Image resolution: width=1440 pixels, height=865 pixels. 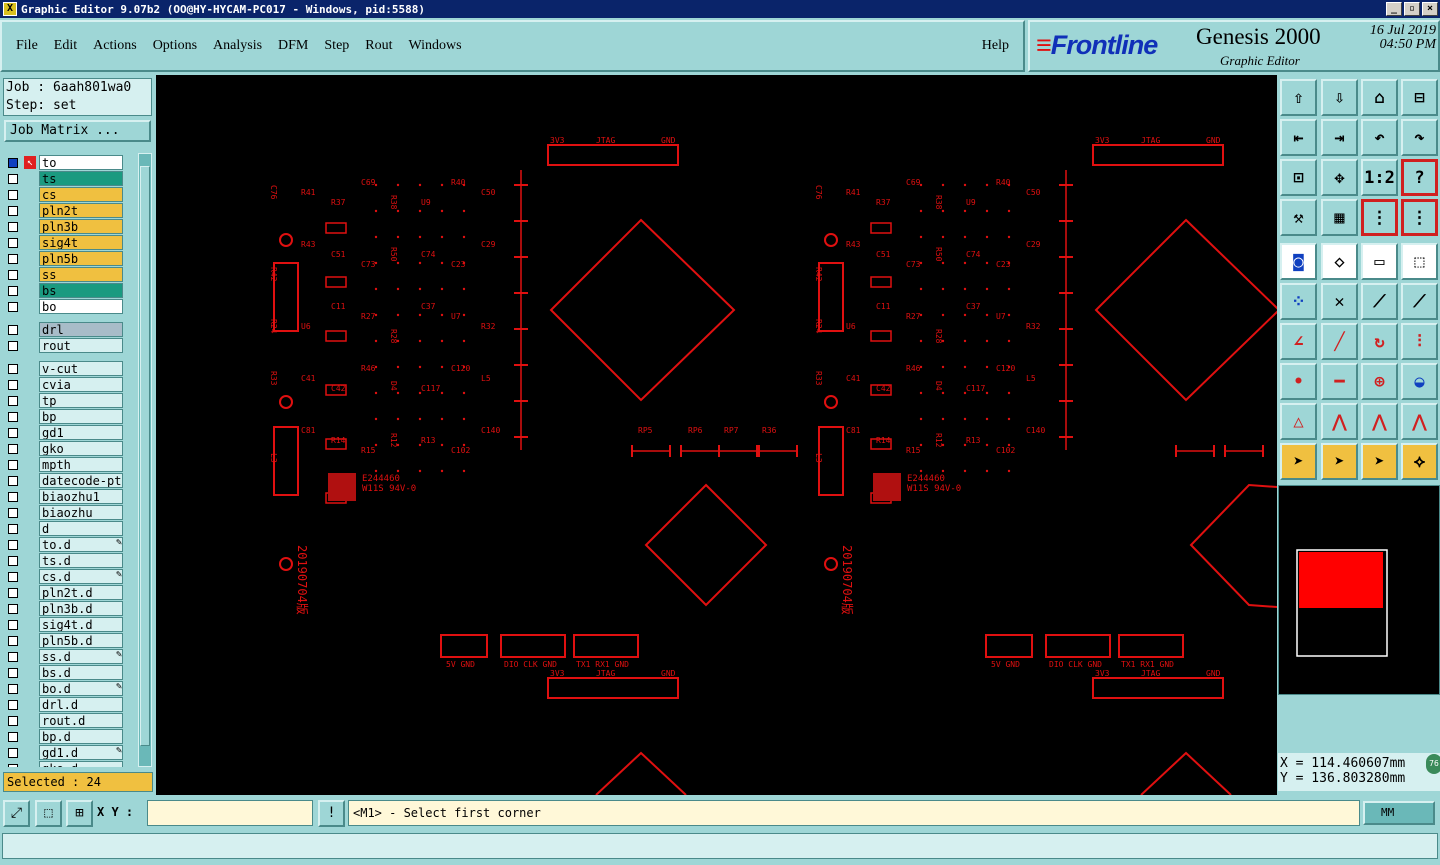 I want to click on snap-all-icon: ⋮, so click(x=1419, y=217).